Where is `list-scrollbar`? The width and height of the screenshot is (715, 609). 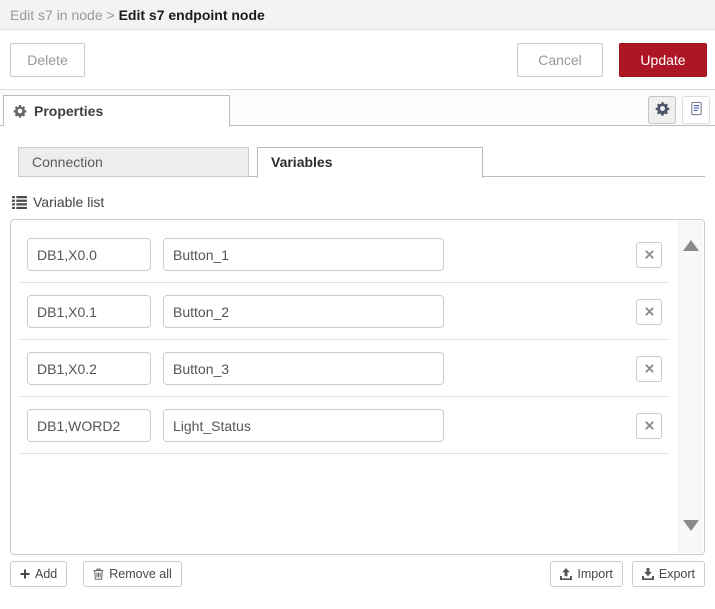 list-scrollbar is located at coordinates (690, 387).